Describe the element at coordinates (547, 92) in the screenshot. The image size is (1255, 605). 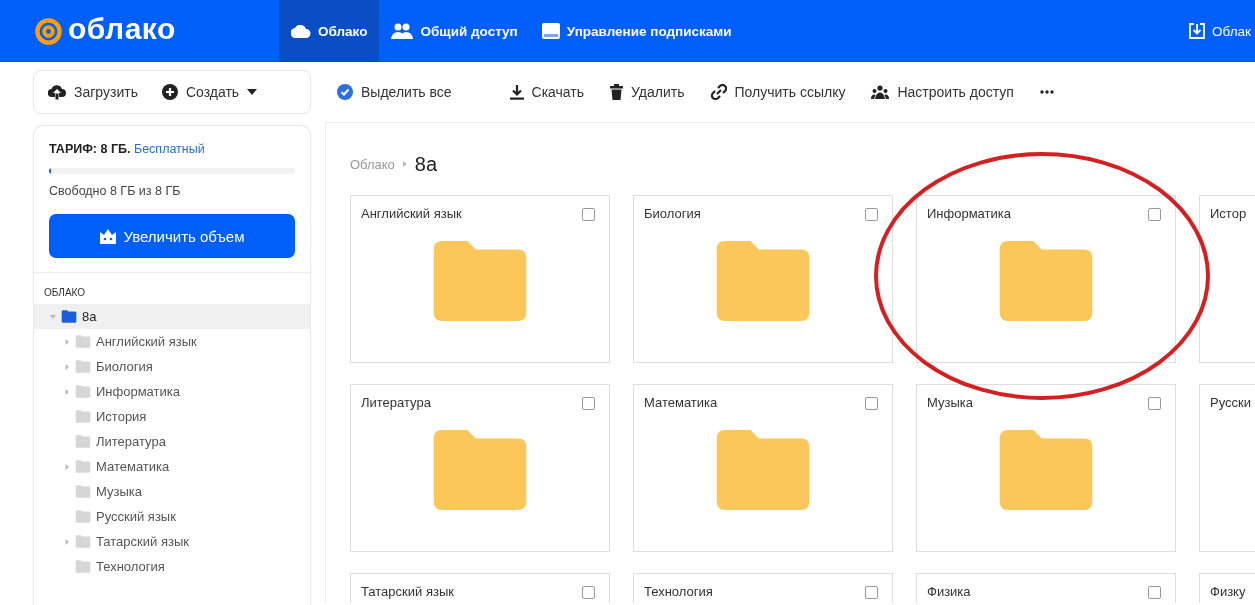
I see `toolbar-action: Скачать` at that location.